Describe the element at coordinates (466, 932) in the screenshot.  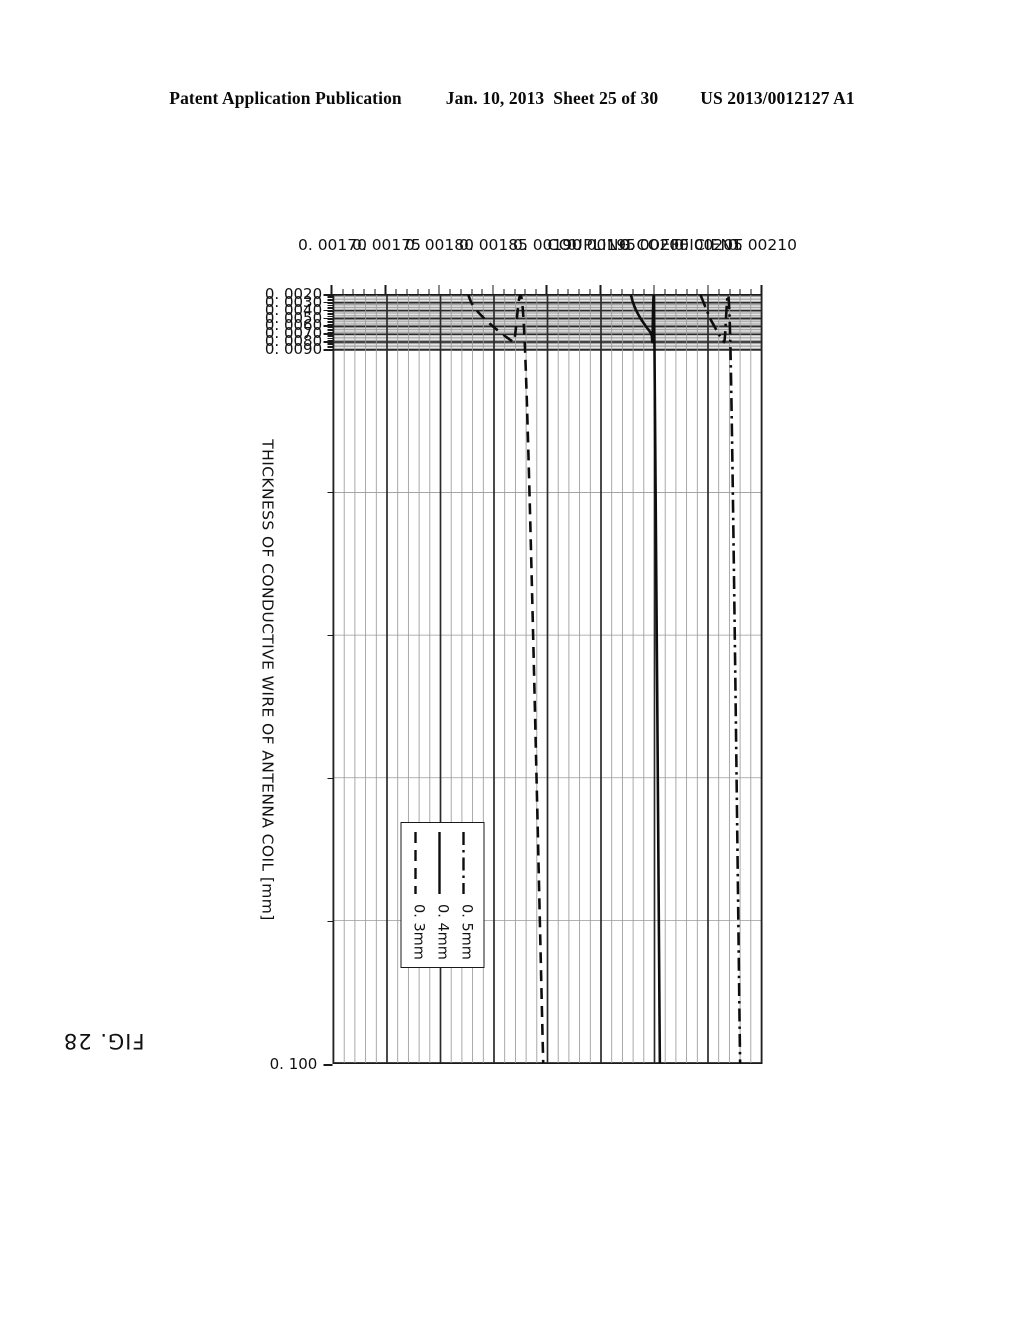
I see `legend-label-0: 0. 5mm` at that location.